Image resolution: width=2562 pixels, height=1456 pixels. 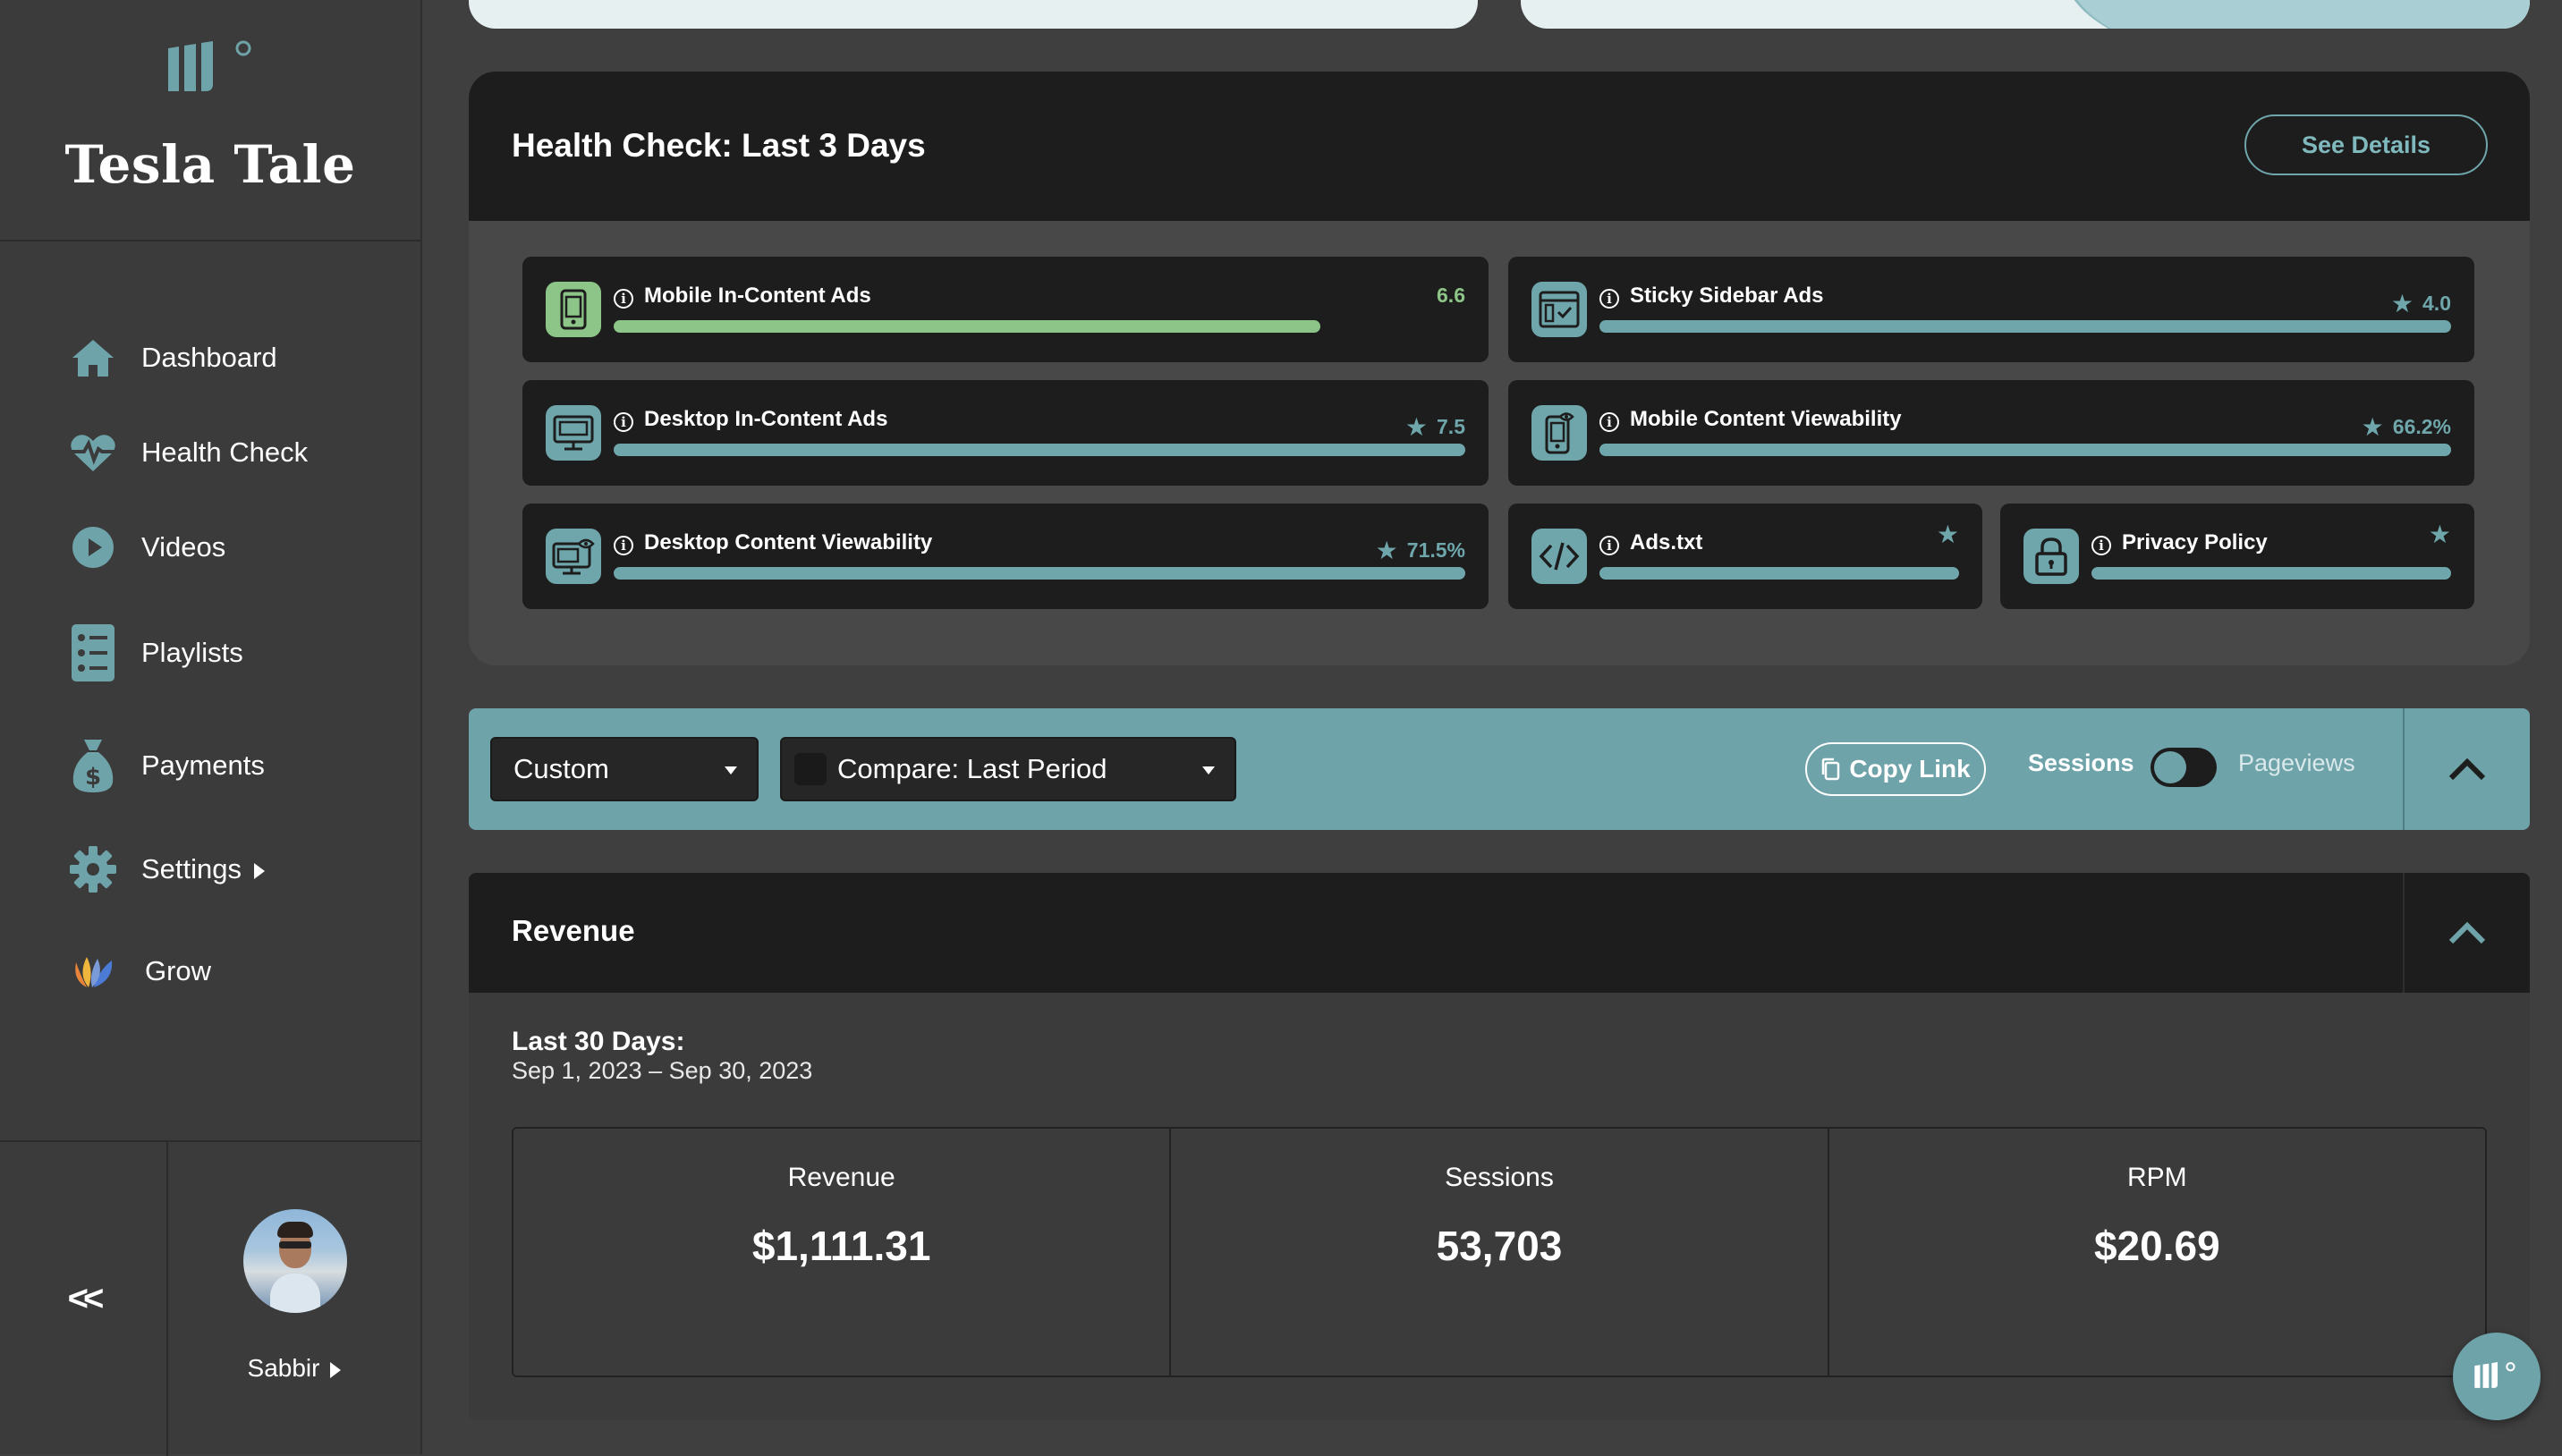 What do you see at coordinates (2156, 1177) in the screenshot?
I see `metric-label: RPM` at bounding box center [2156, 1177].